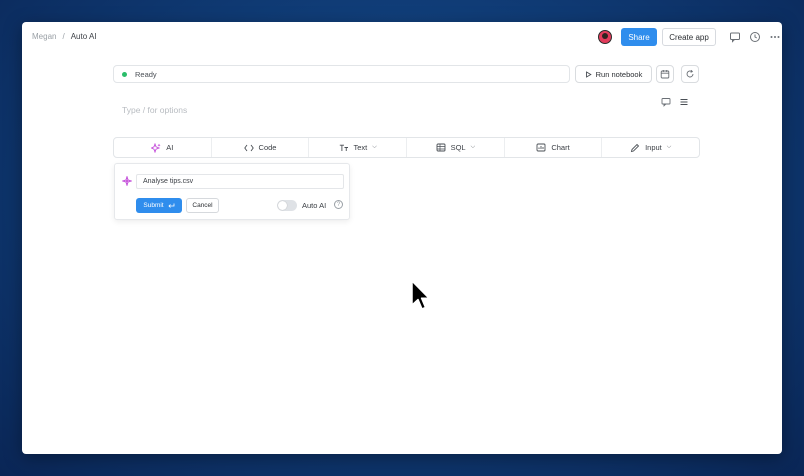  I want to click on breadcrumb-parent: Megan, so click(44, 36).